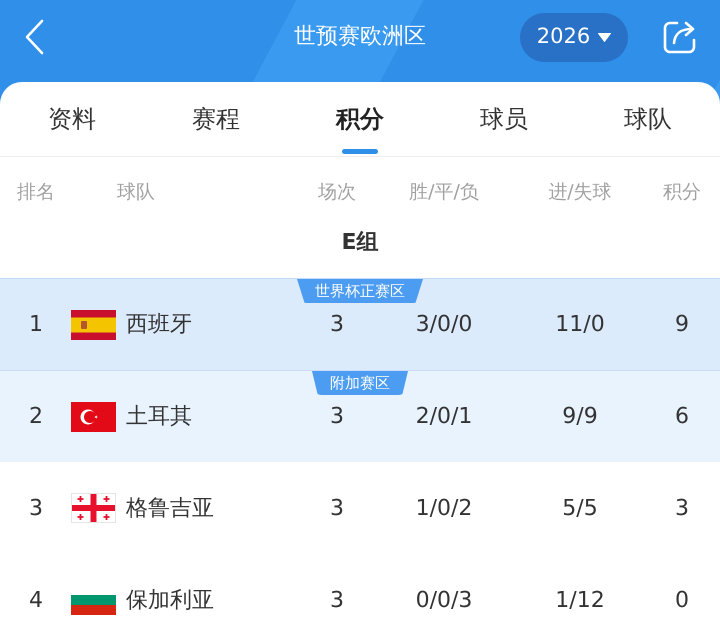  Describe the element at coordinates (682, 192) in the screenshot. I see `column-header: 积分` at that location.